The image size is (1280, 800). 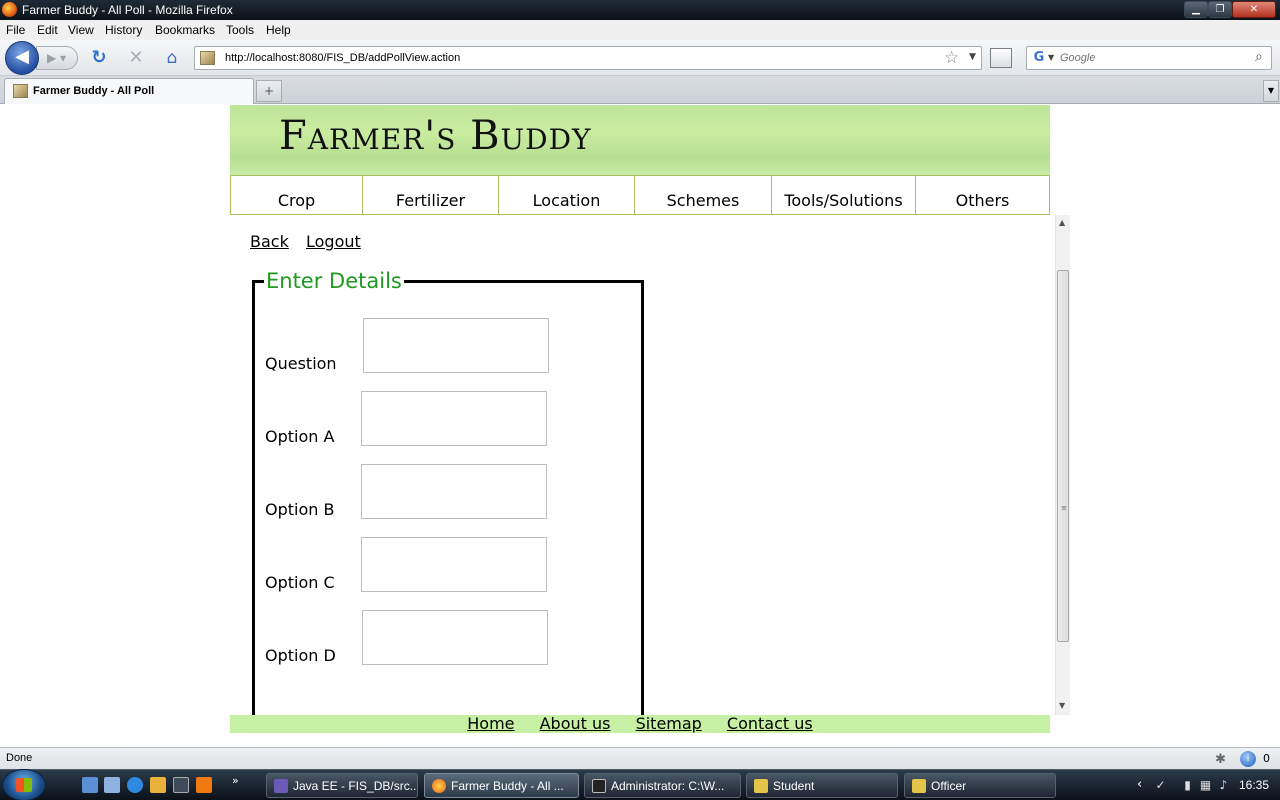 What do you see at coordinates (22, 58) in the screenshot?
I see `back-arrow-icon: ◀` at bounding box center [22, 58].